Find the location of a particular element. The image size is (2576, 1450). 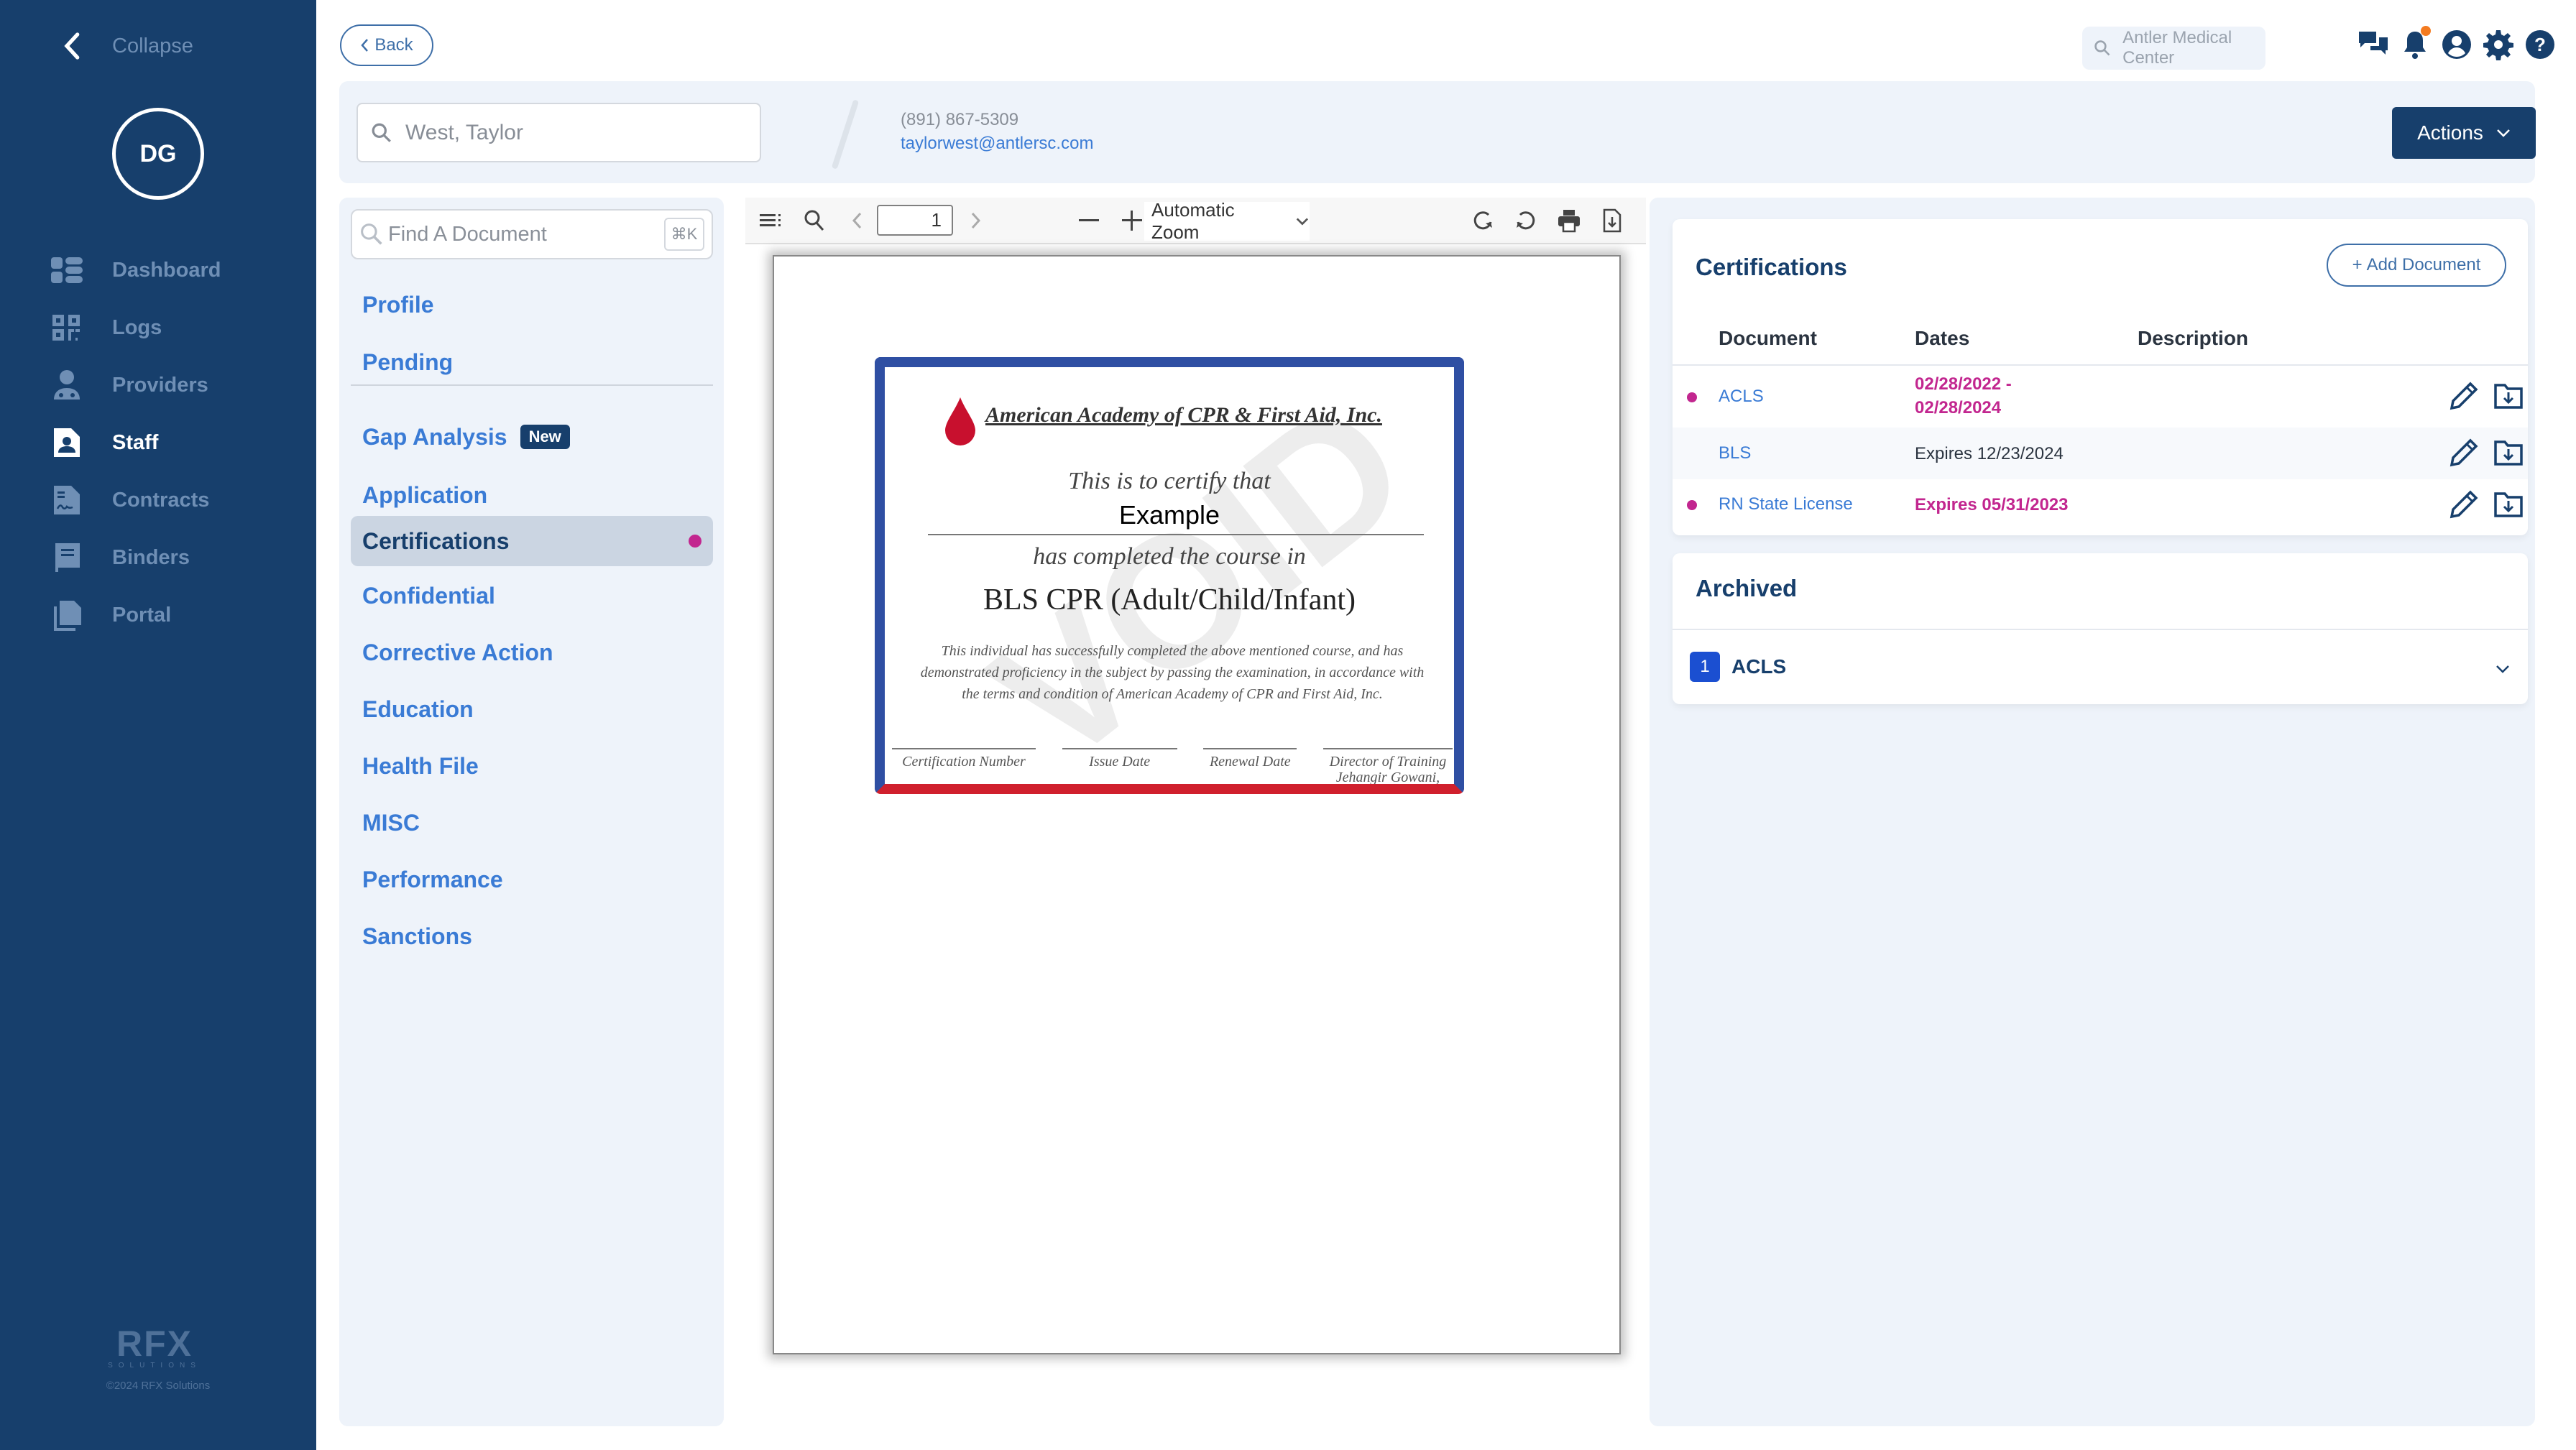

doc-item-education: Education is located at coordinates (532, 709).